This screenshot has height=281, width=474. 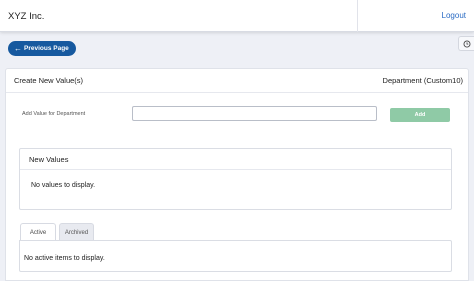 What do you see at coordinates (64, 258) in the screenshot?
I see `active-items-empty-message: No active items to display.` at bounding box center [64, 258].